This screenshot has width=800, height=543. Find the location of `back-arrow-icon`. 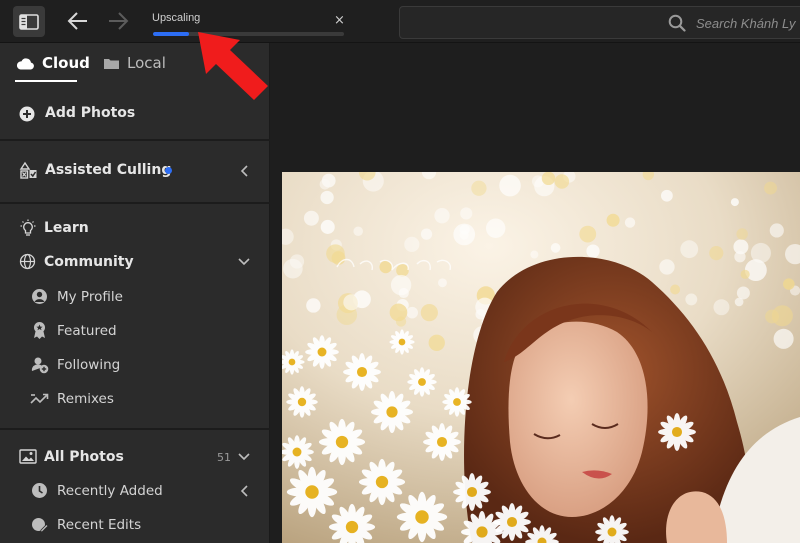

back-arrow-icon is located at coordinates (78, 21).